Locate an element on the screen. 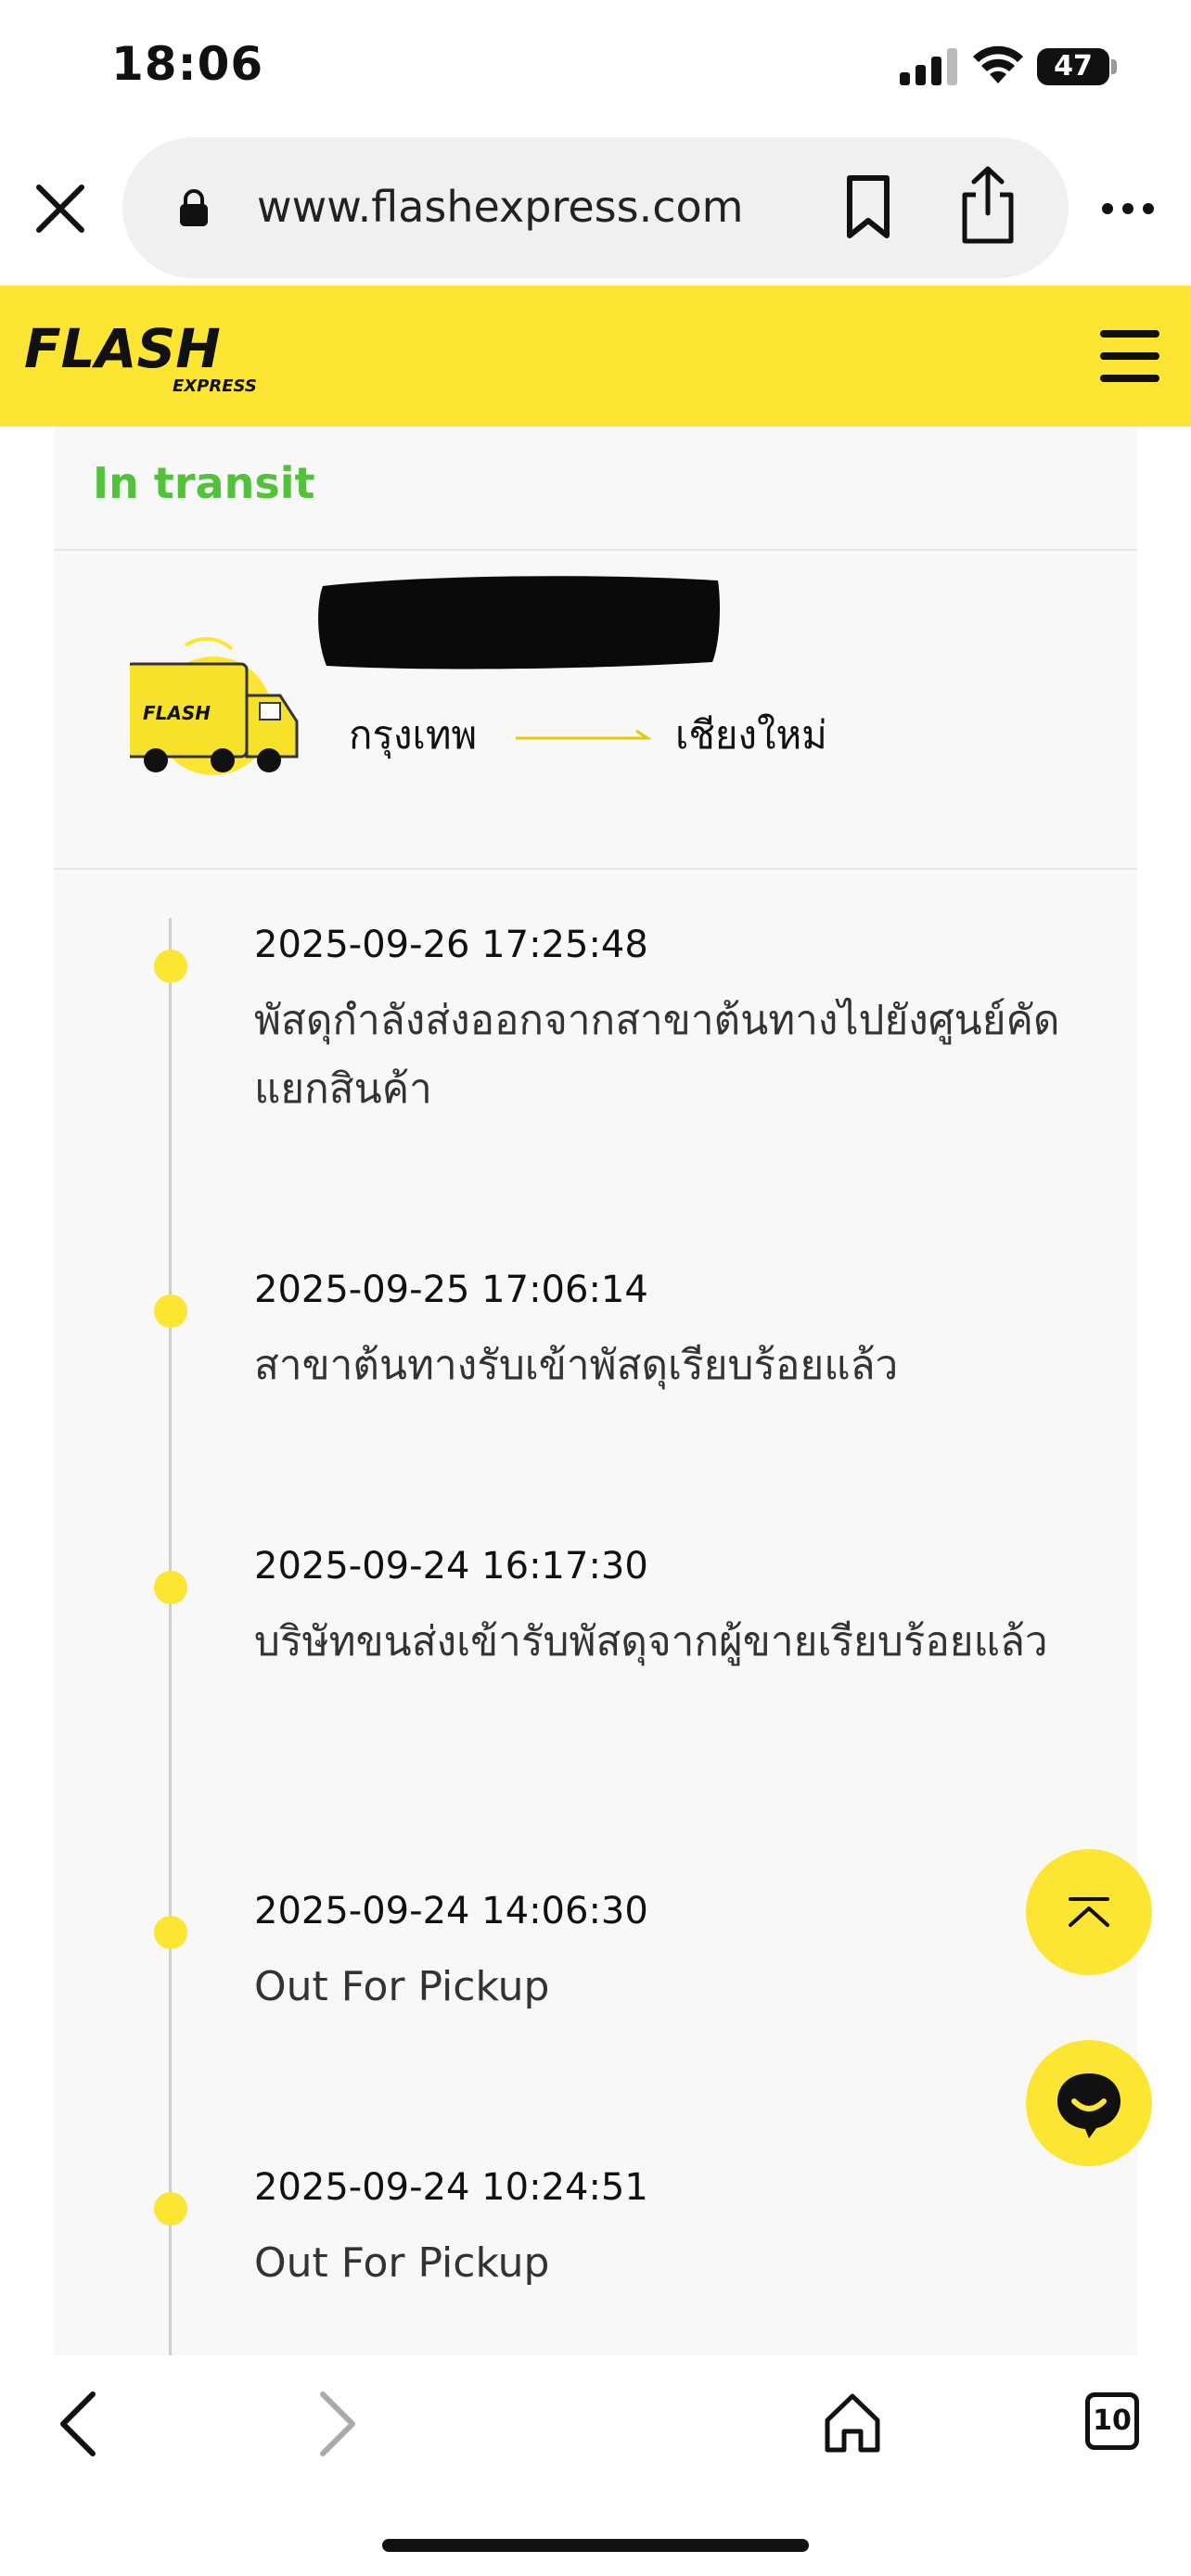 The image size is (1191, 2576). event-time: 2025-09-25 17:06:14 is located at coordinates (451, 1290).